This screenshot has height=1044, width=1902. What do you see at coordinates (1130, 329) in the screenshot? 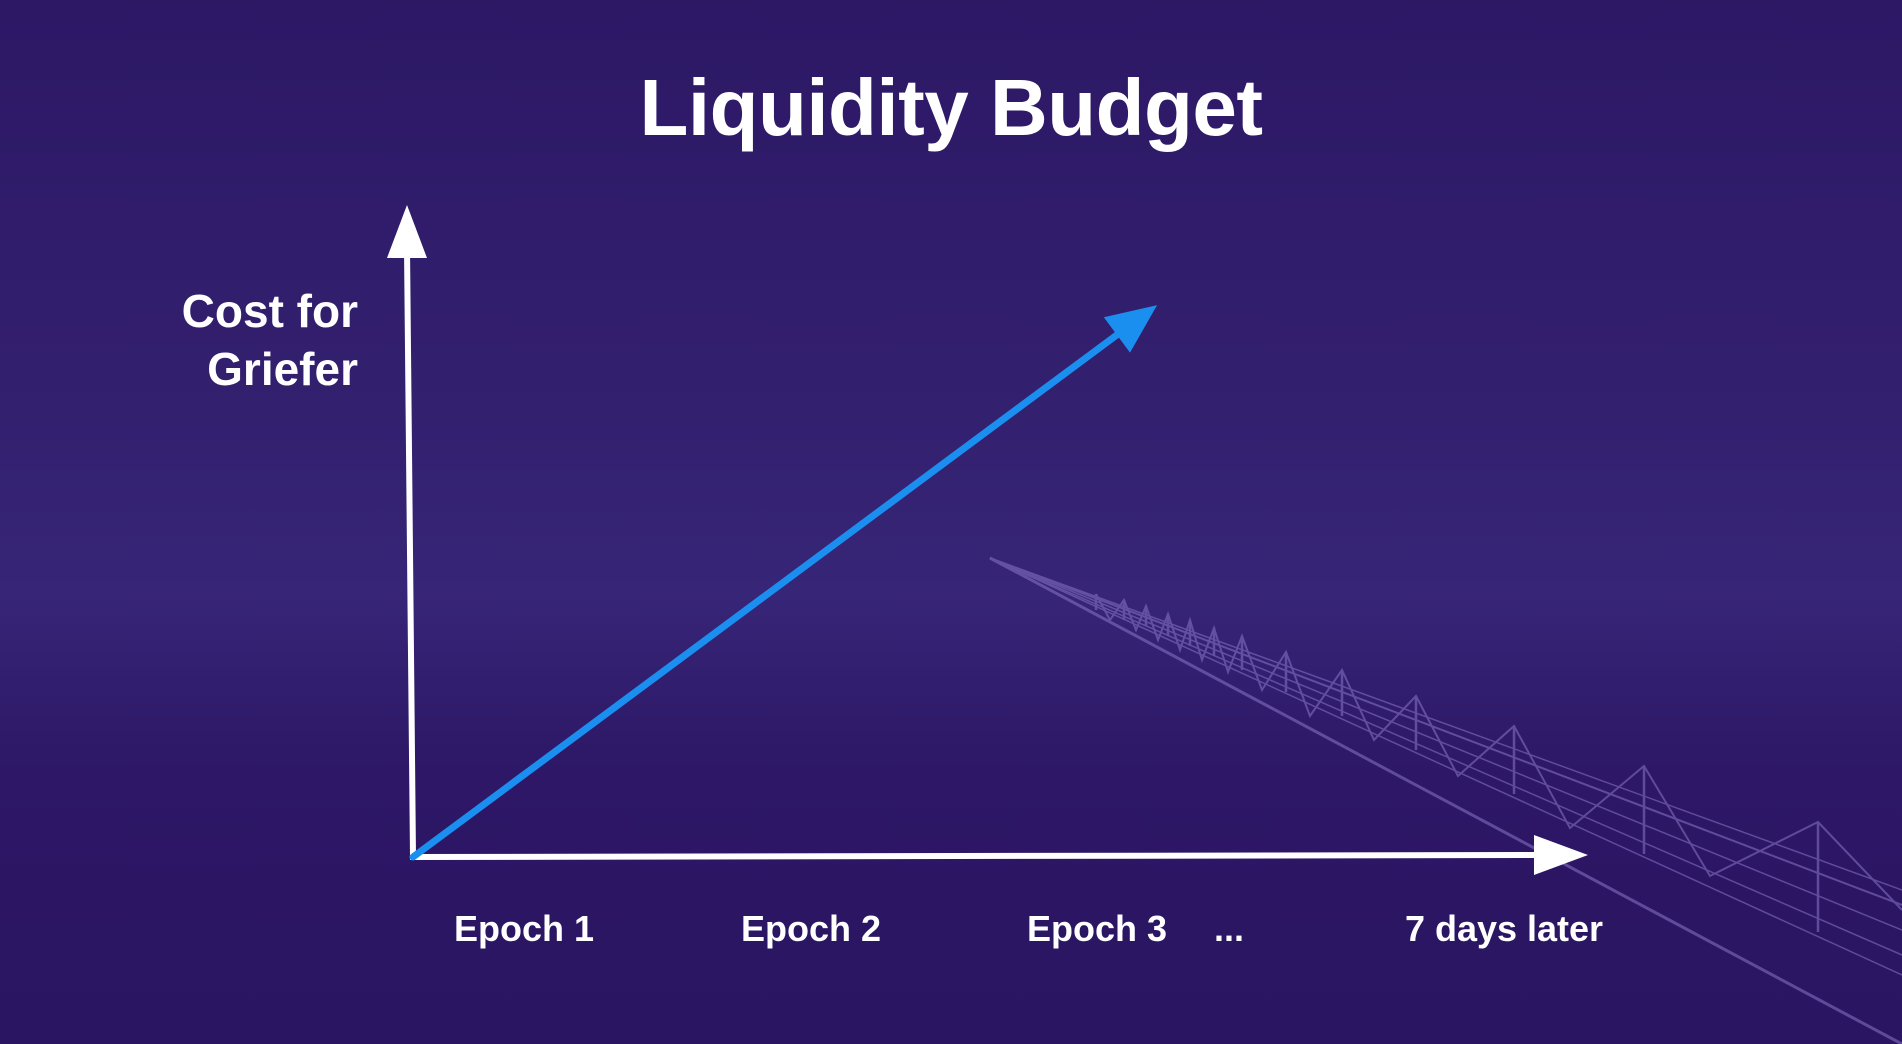
I see `series-arrowhead` at bounding box center [1130, 329].